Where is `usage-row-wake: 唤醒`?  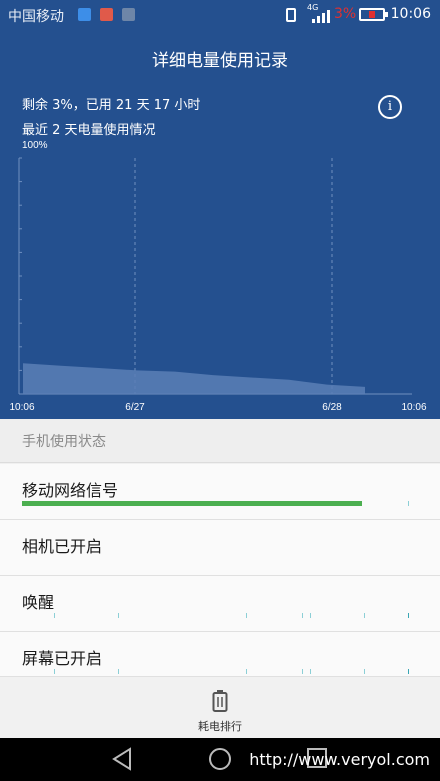 usage-row-wake: 唤醒 is located at coordinates (220, 604).